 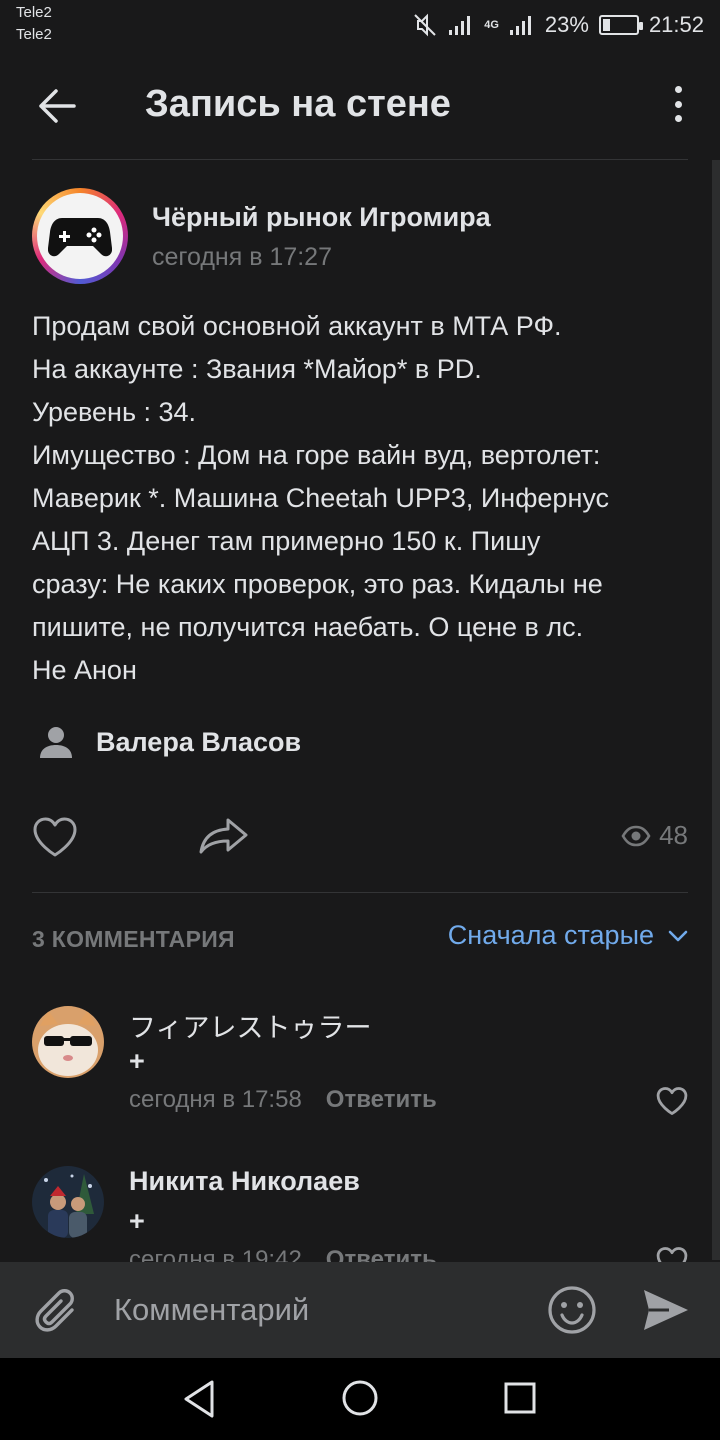 I want to click on triangle-back-icon, so click(x=199, y=1399).